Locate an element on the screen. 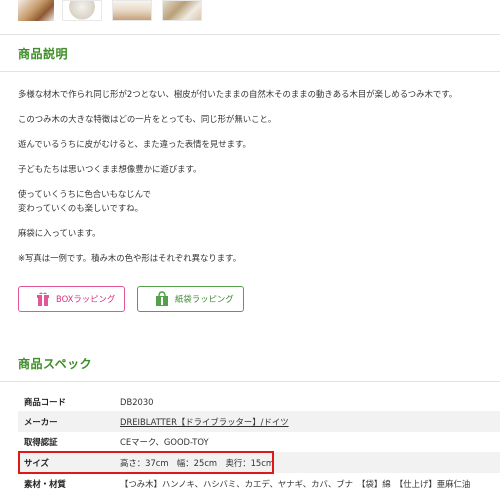 The width and height of the screenshot is (500, 500). spec-row-certification: 取得認証 CEマーク、GOOD-TOY is located at coordinates (259, 441).